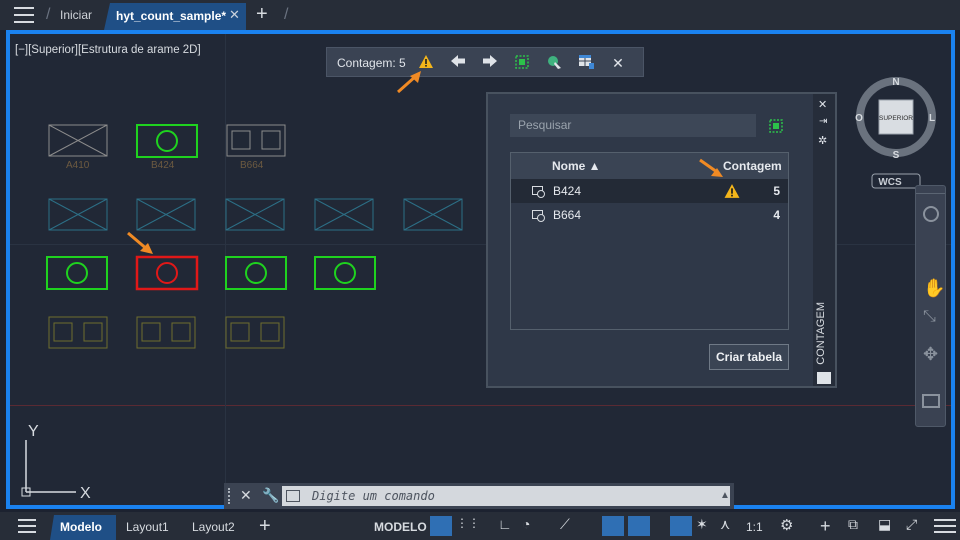 Image resolution: width=960 pixels, height=540 pixels. I want to click on next-arrow-icon, so click(490, 63).